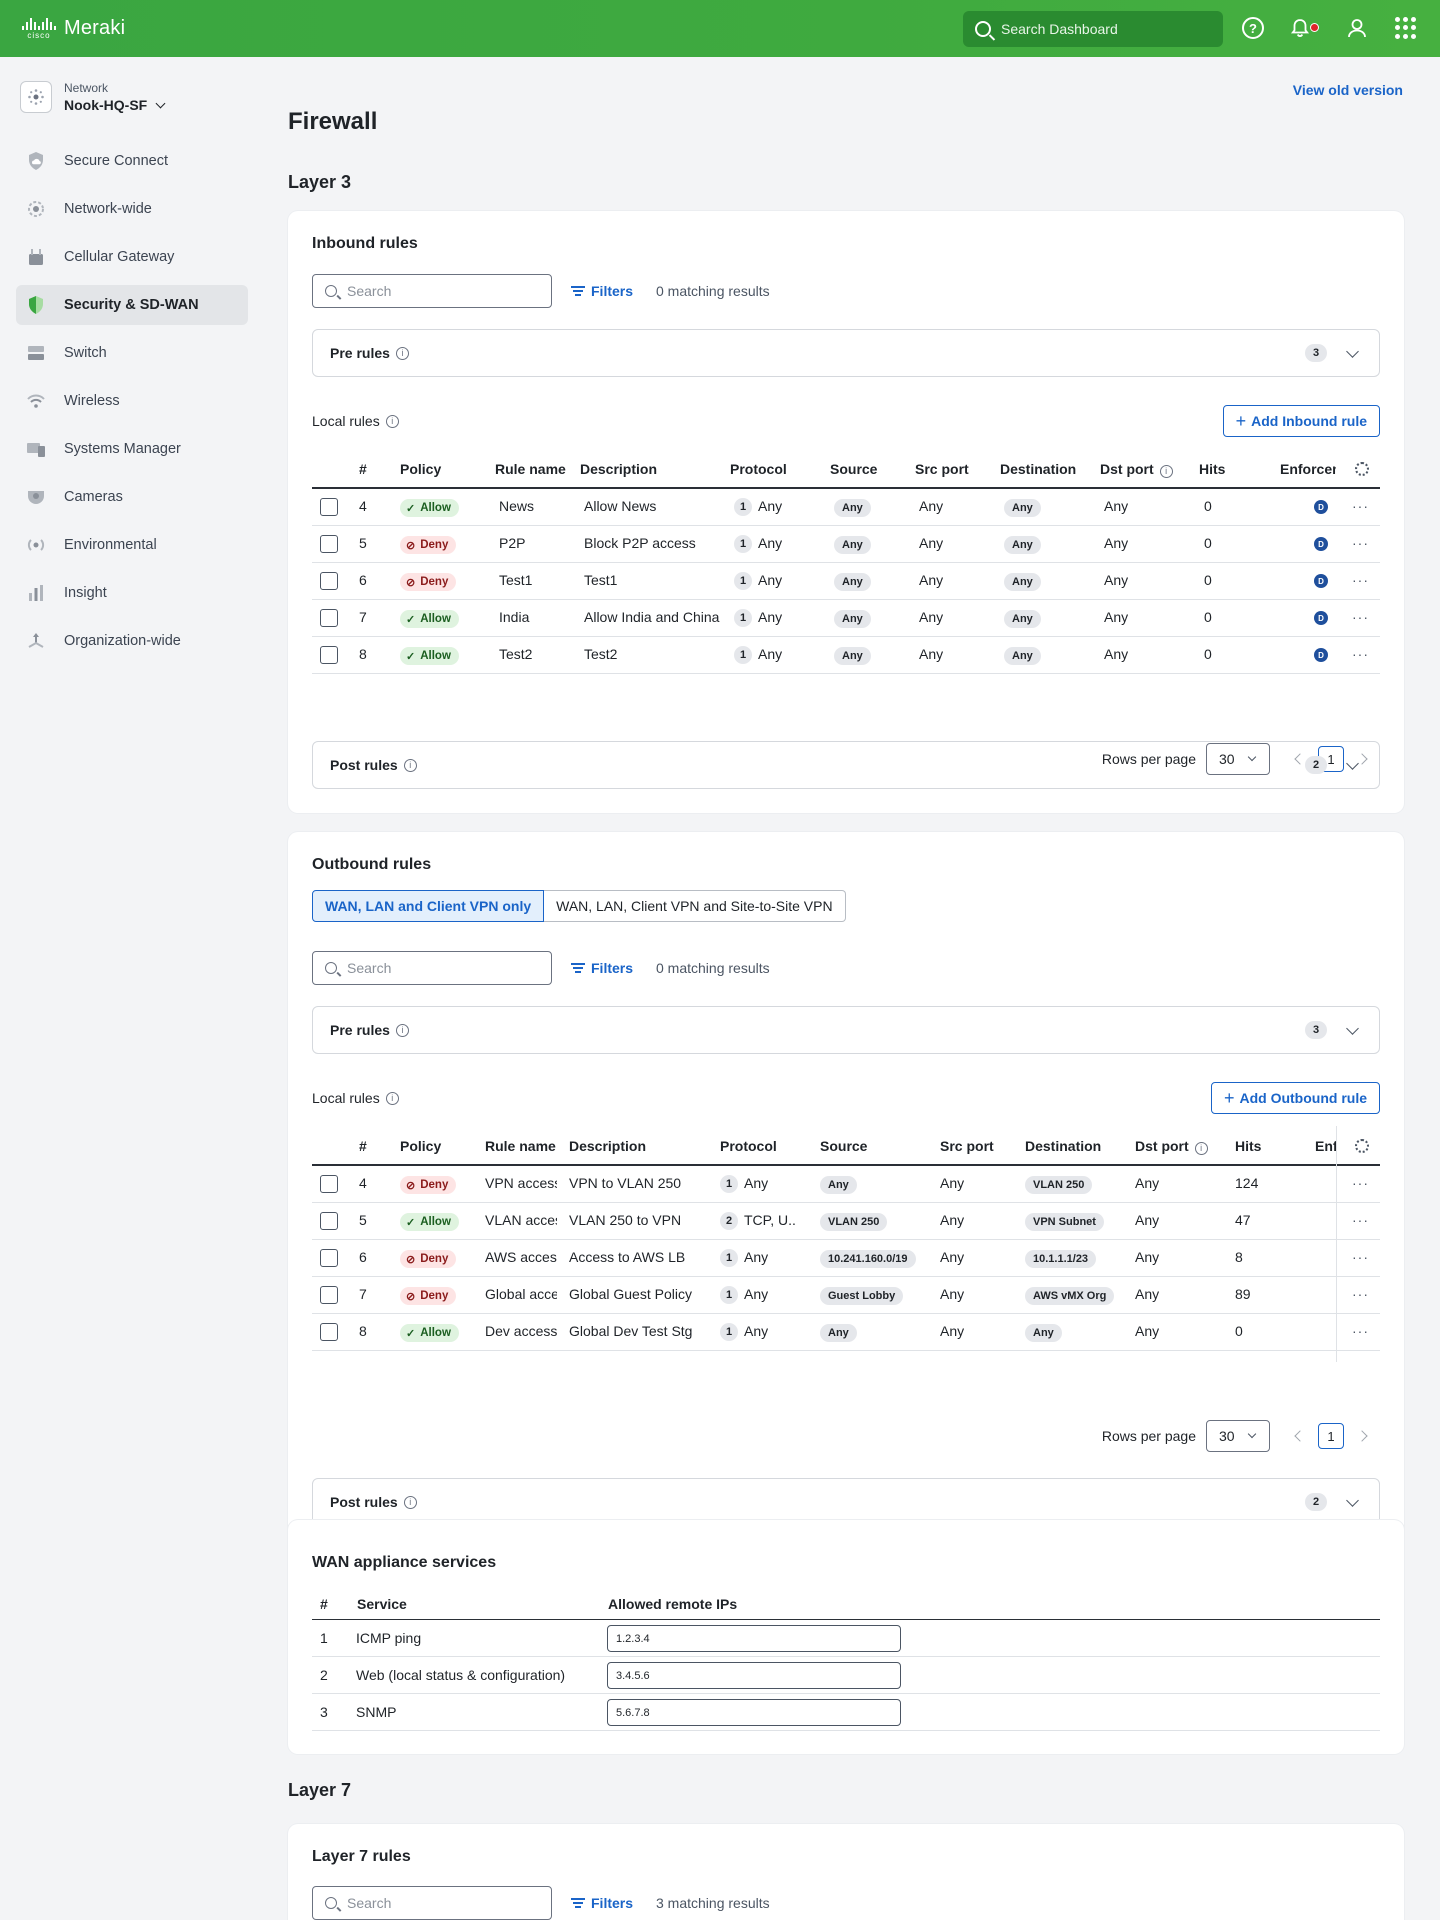 The image size is (1440, 1920). What do you see at coordinates (1348, 90) in the screenshot?
I see `view-old-version-link: View old version` at bounding box center [1348, 90].